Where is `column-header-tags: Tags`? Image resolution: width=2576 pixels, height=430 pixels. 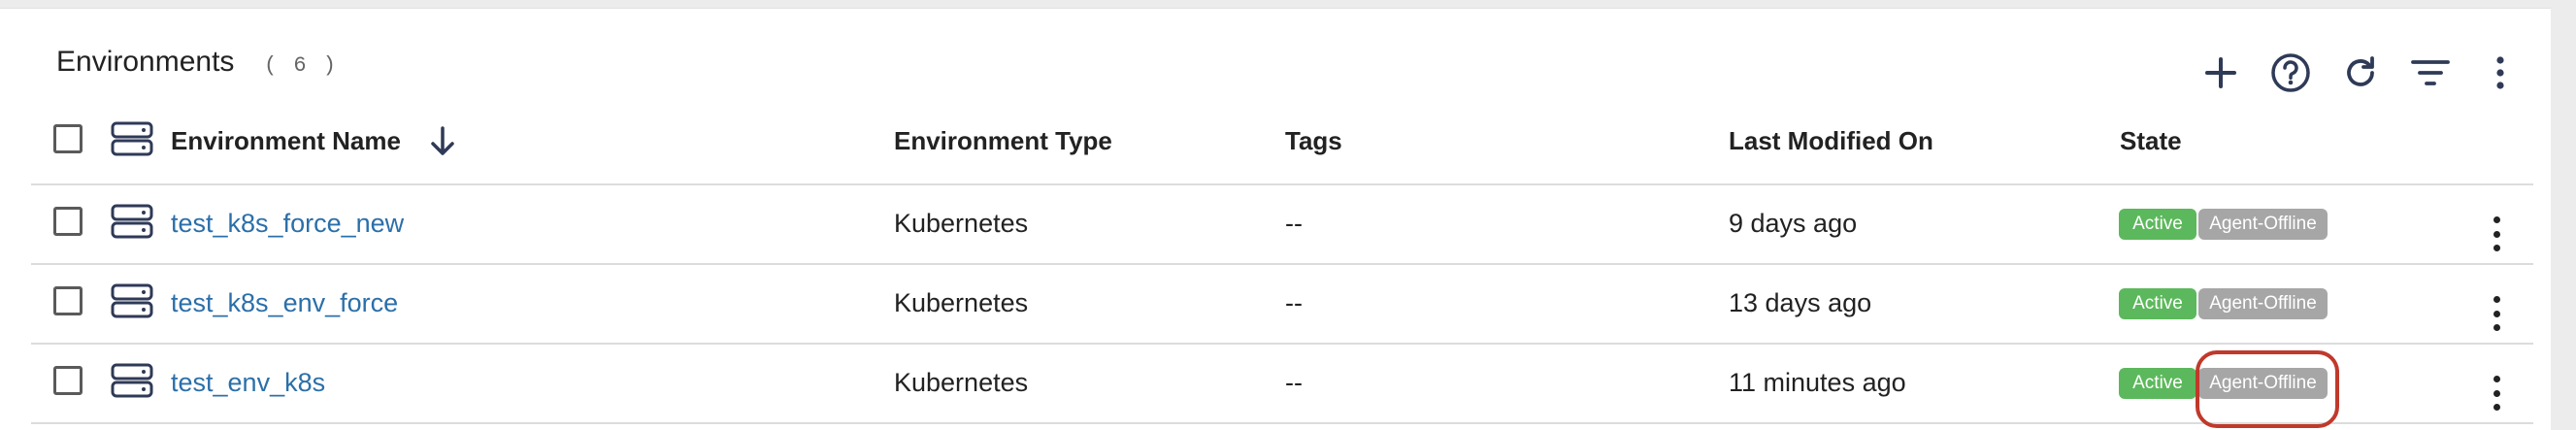
column-header-tags: Tags is located at coordinates (1313, 141).